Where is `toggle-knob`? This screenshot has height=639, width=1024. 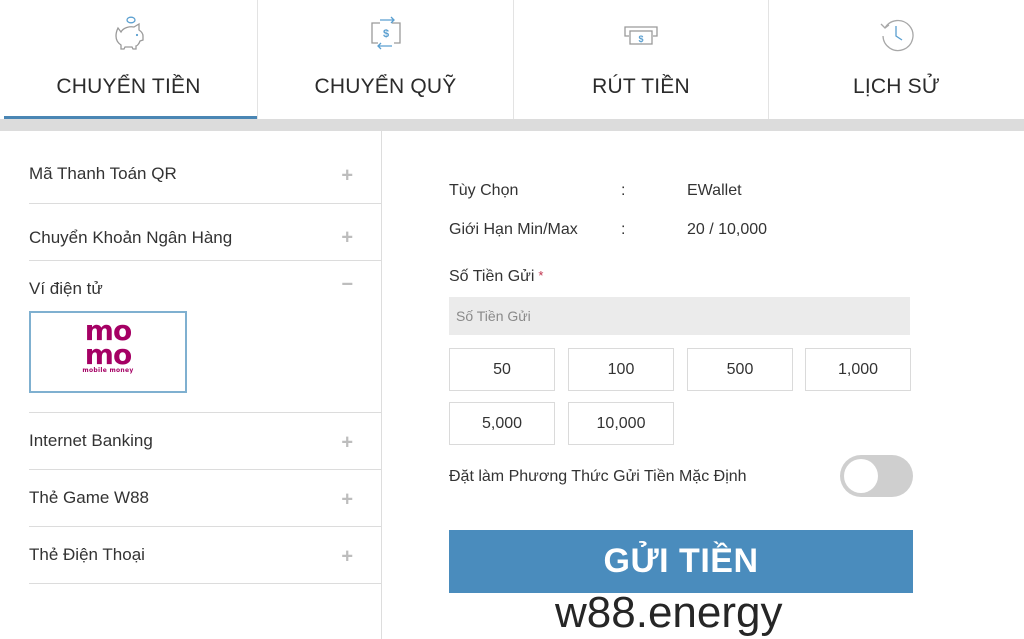 toggle-knob is located at coordinates (861, 476).